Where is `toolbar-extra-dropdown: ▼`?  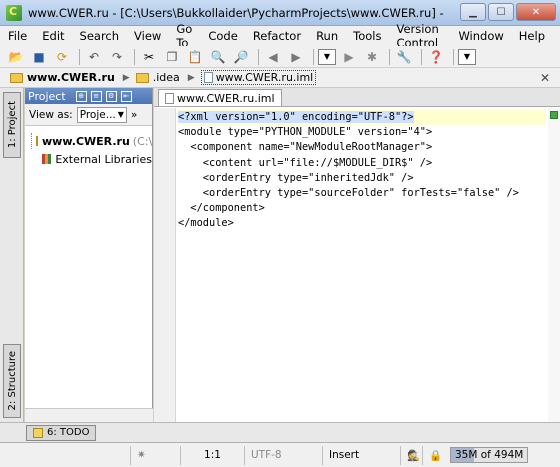 toolbar-extra-dropdown: ▼ is located at coordinates (467, 56).